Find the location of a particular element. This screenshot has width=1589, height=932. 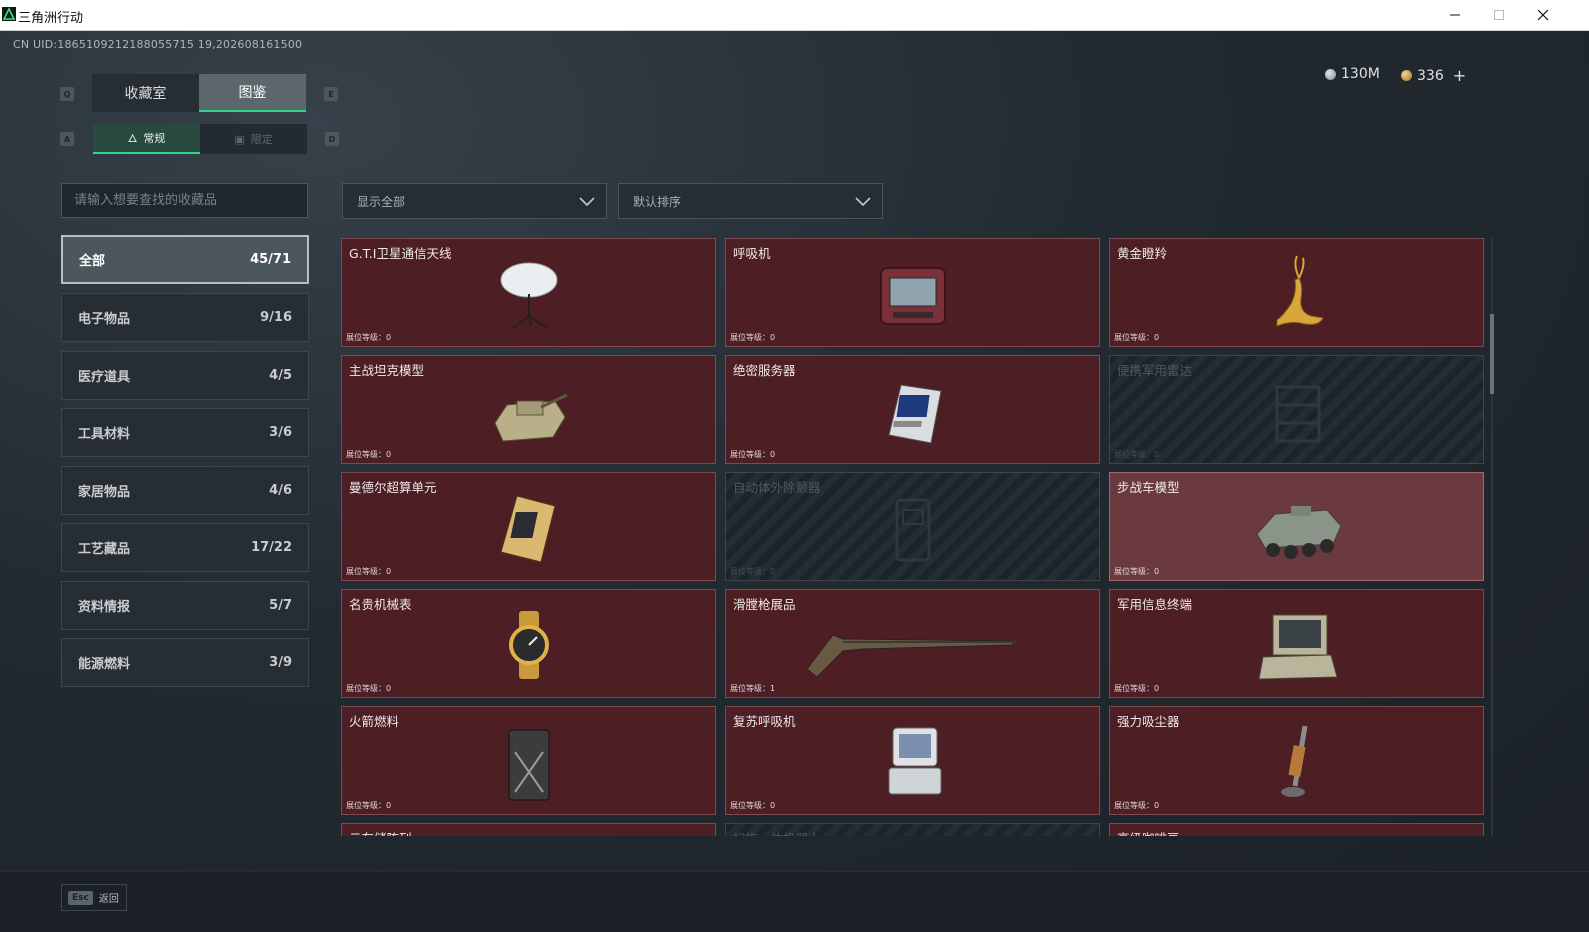

category-count: 3/6 is located at coordinates (280, 432).